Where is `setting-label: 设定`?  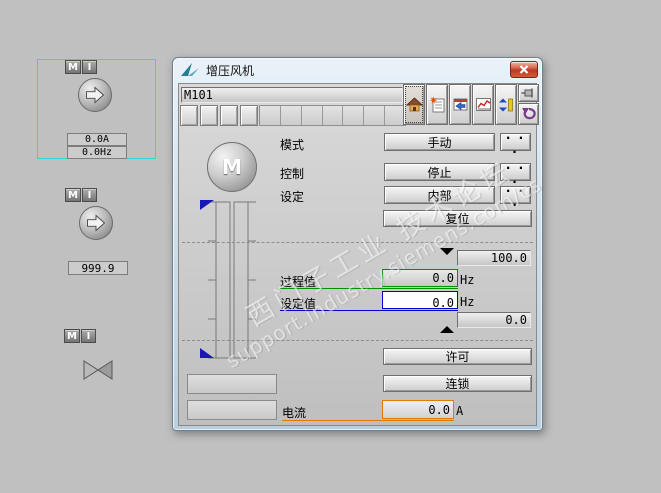 setting-label: 设定 is located at coordinates (292, 197).